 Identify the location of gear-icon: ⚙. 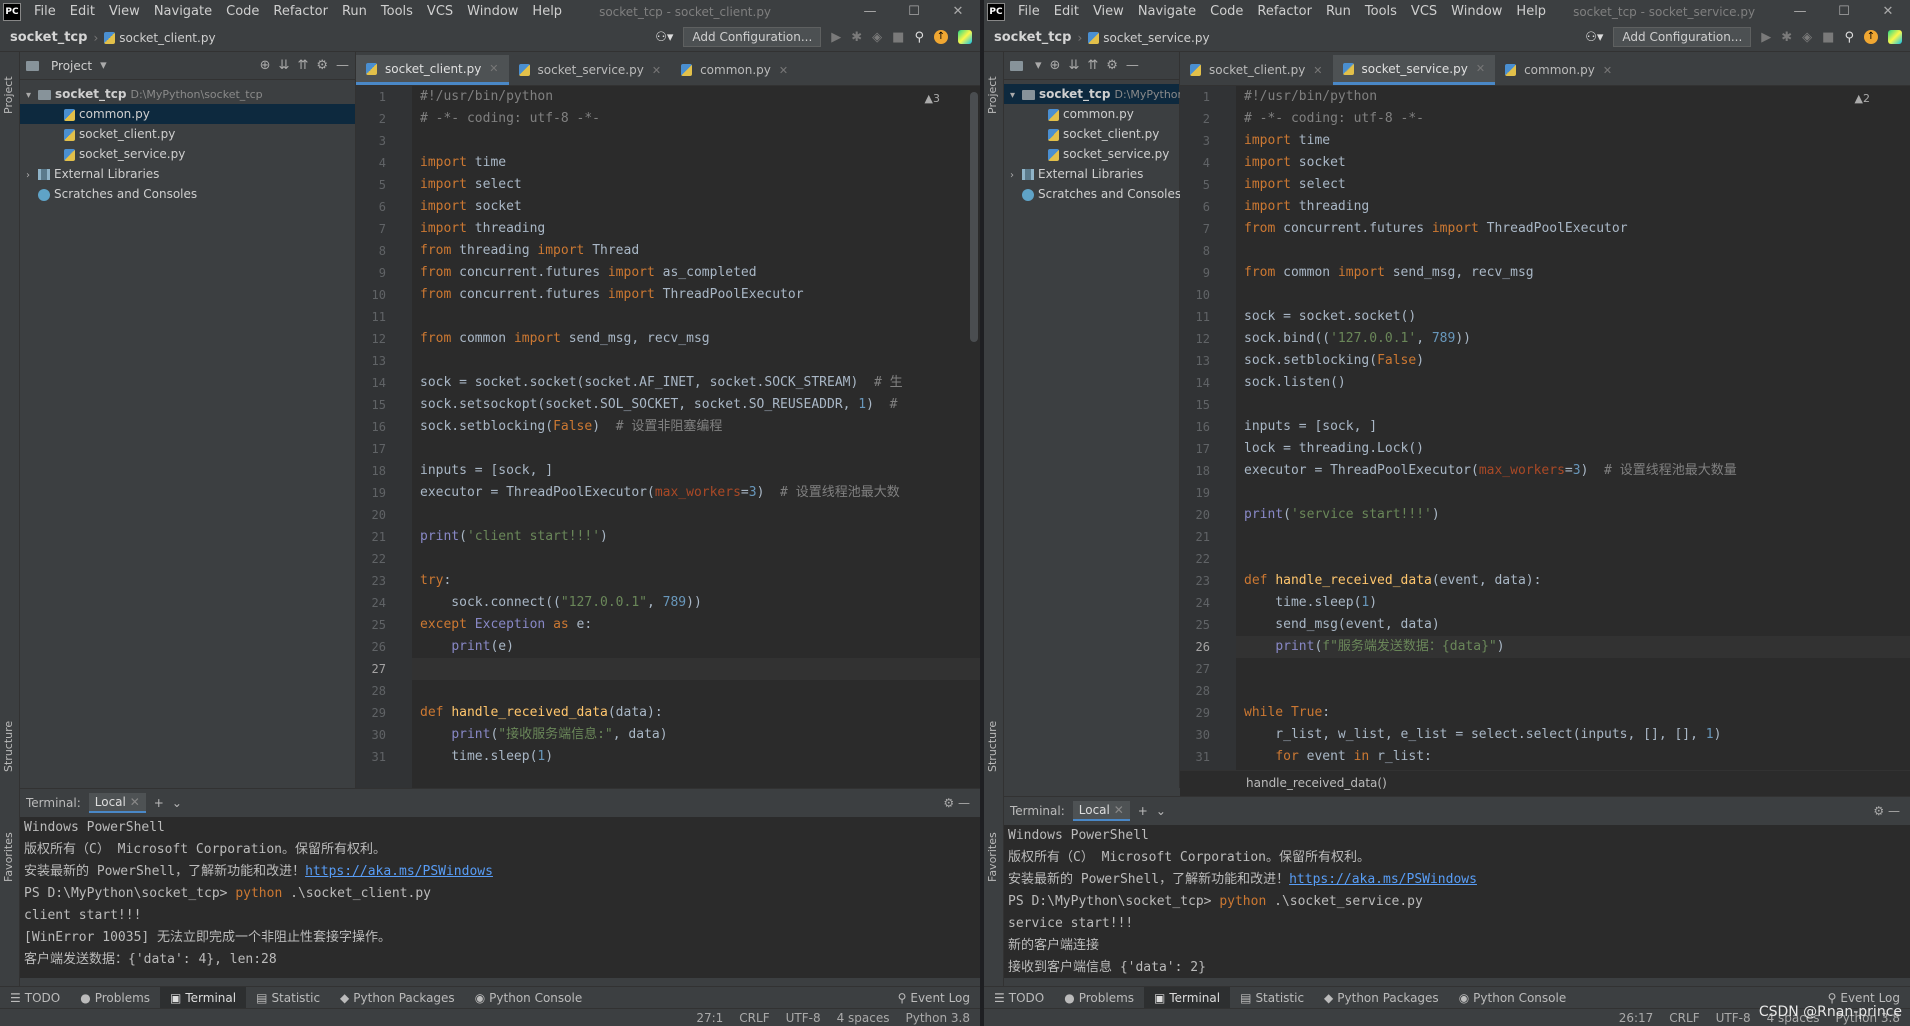
(322, 65).